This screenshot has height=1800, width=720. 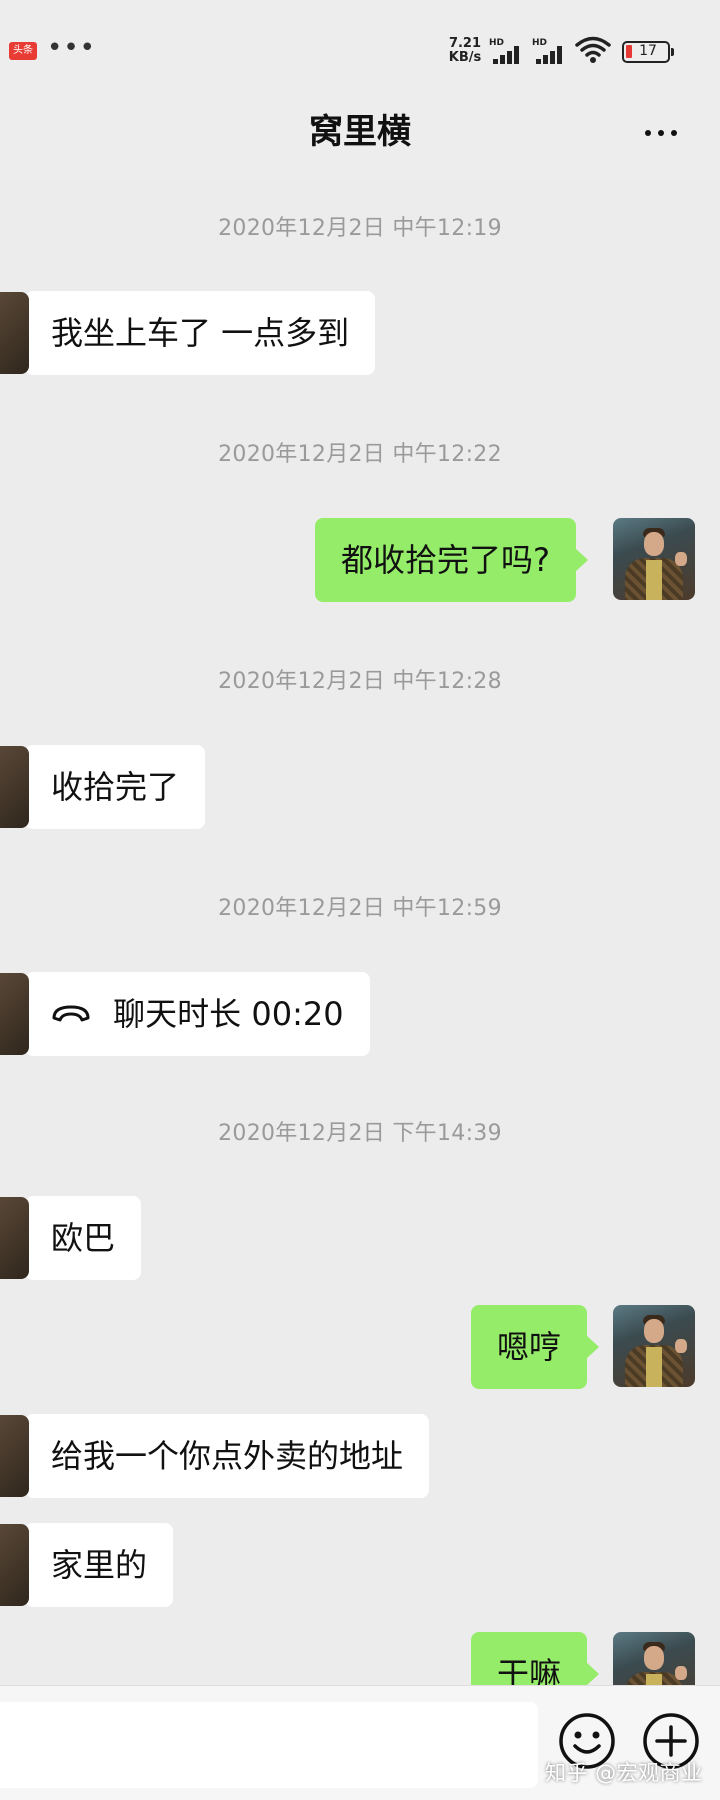 What do you see at coordinates (529, 1347) in the screenshot?
I see `message-text: 嗯哼` at bounding box center [529, 1347].